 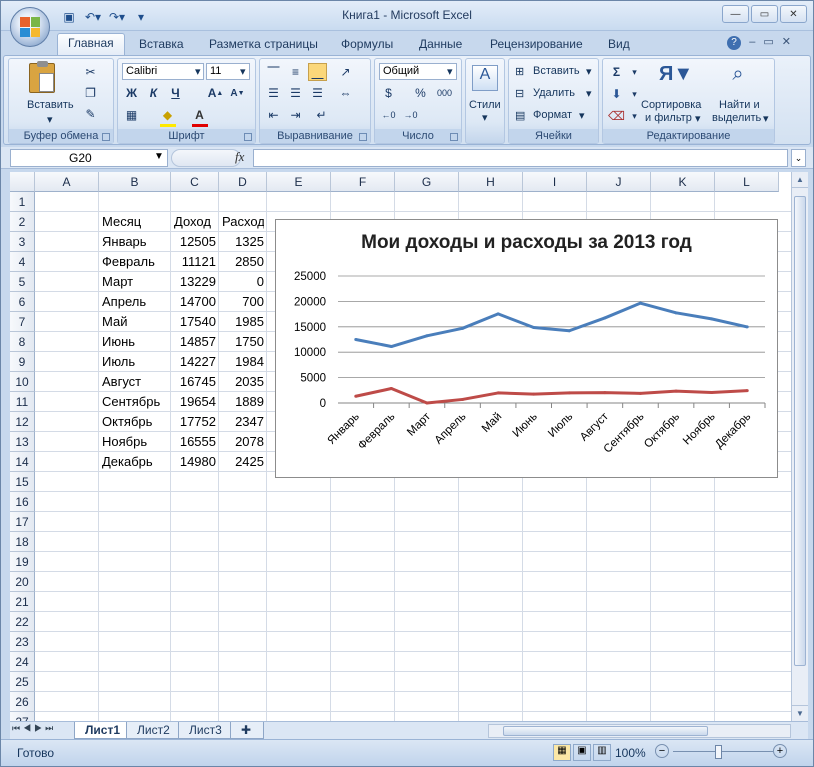 I want to click on format-painter-icon: ✎, so click(x=90, y=114).